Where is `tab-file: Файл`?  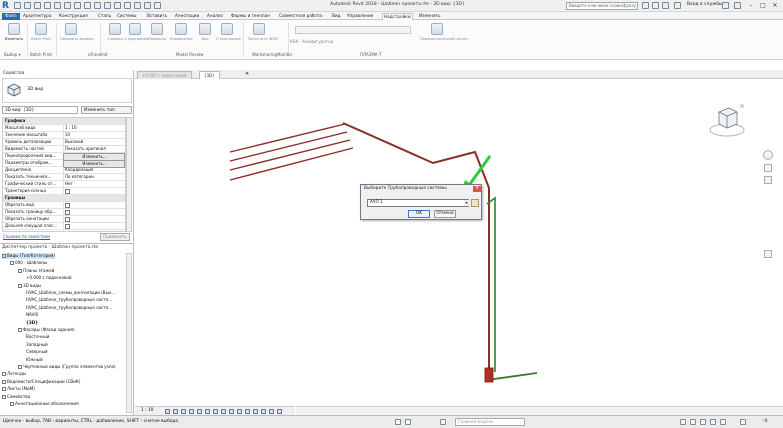 tab-file: Файл is located at coordinates (11, 16).